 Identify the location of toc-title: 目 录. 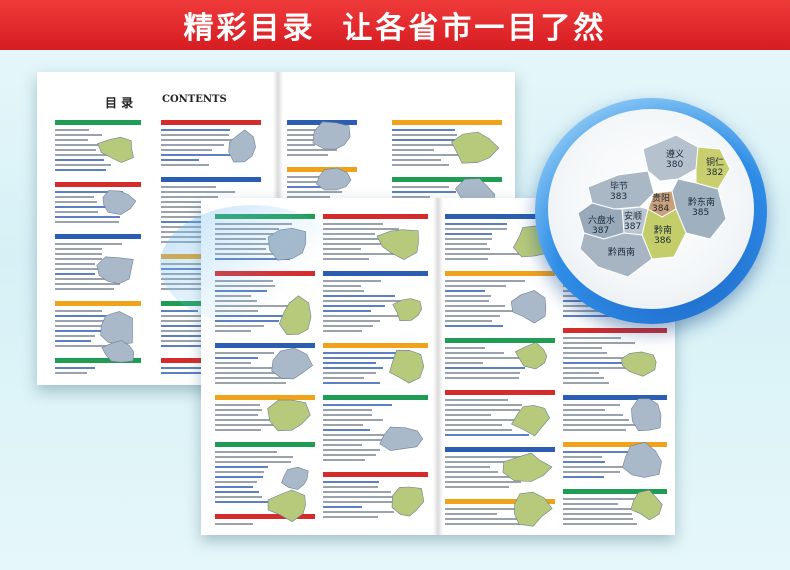
(119, 103).